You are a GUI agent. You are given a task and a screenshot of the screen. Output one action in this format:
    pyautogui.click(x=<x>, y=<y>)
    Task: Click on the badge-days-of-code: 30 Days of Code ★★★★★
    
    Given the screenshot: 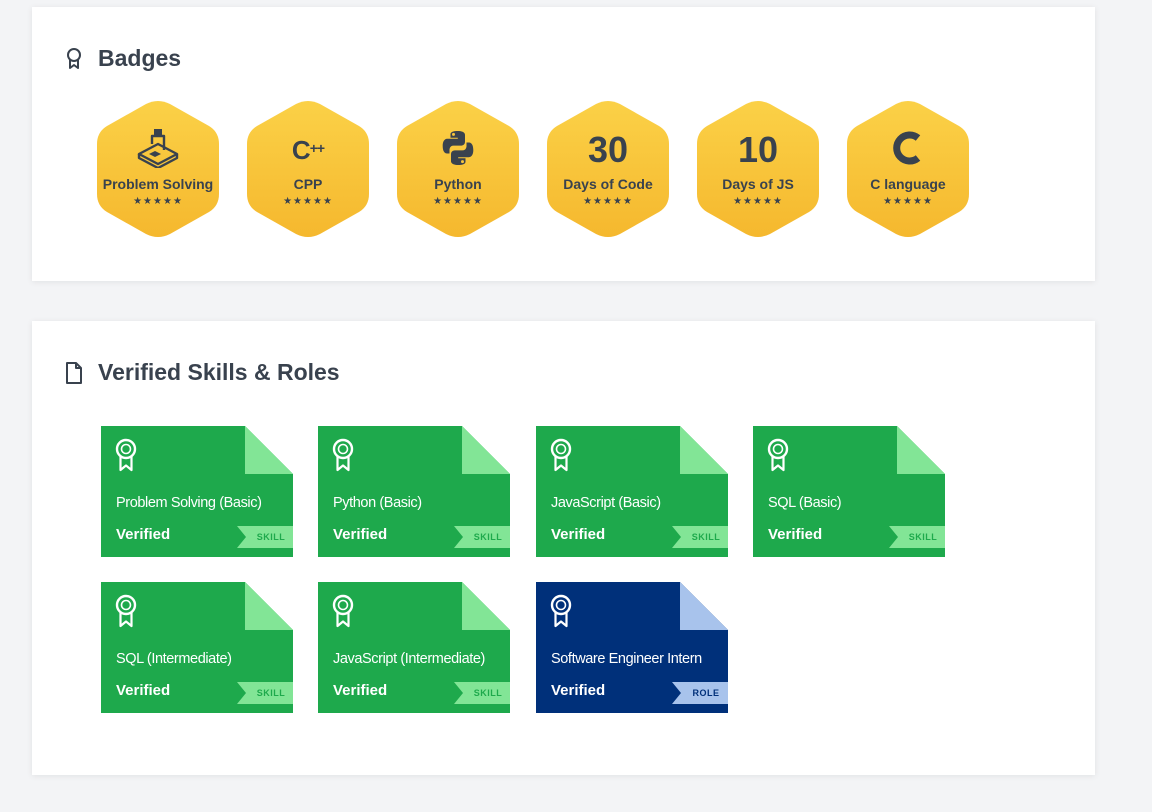 What is the action you would take?
    pyautogui.click(x=608, y=169)
    